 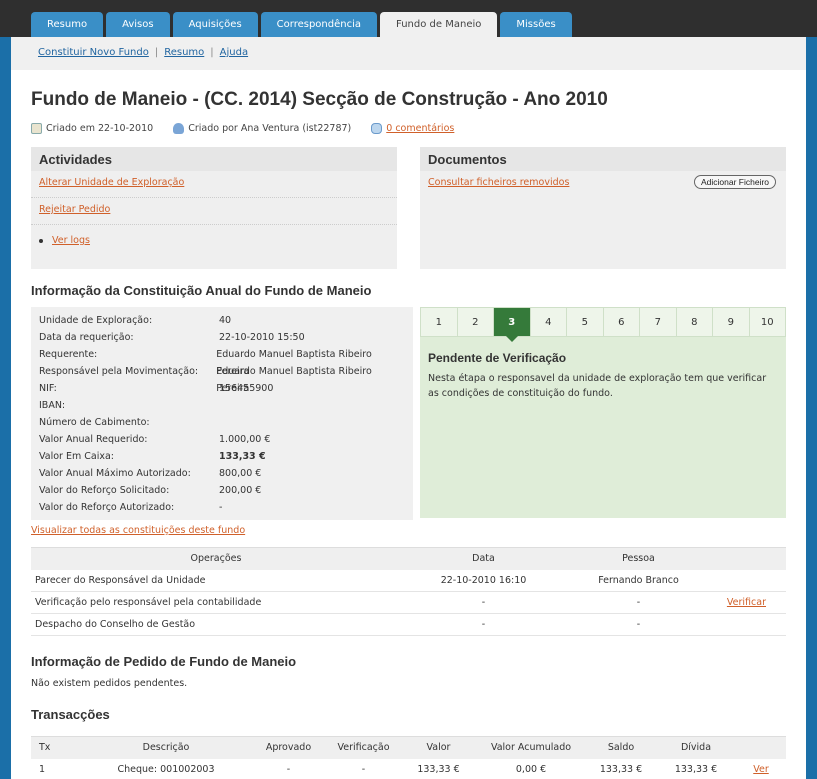 What do you see at coordinates (420, 128) in the screenshot?
I see `comments-link: 0 comentários` at bounding box center [420, 128].